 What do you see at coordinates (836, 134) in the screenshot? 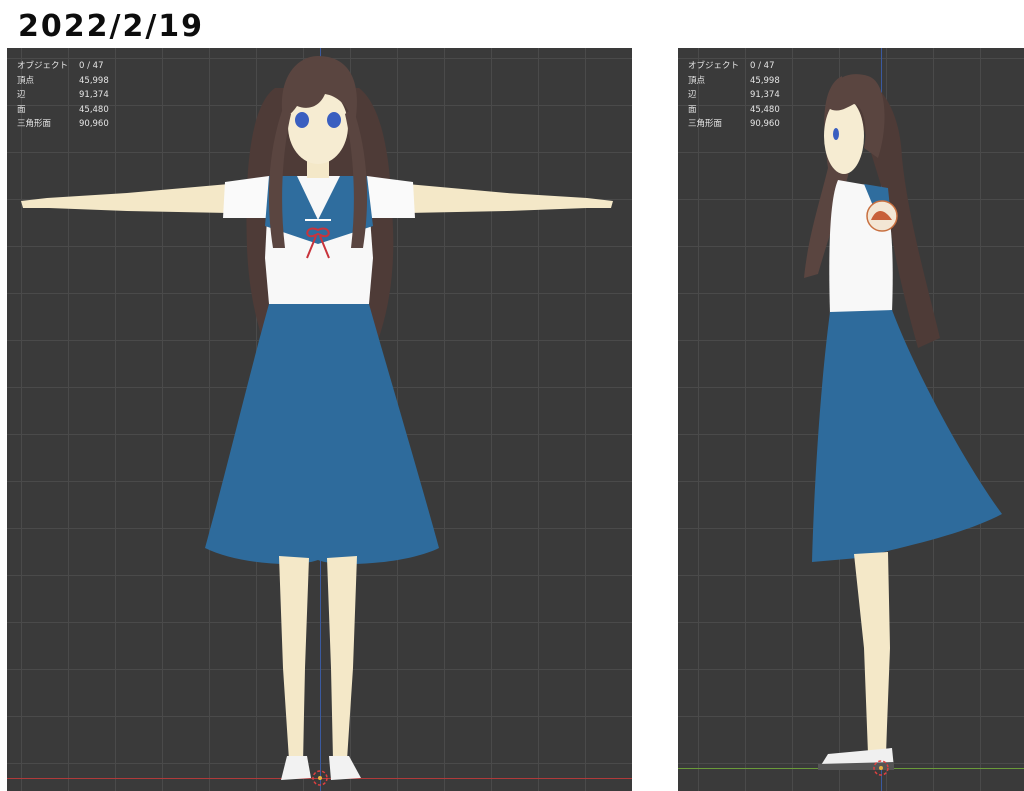
I see `eye` at bounding box center [836, 134].